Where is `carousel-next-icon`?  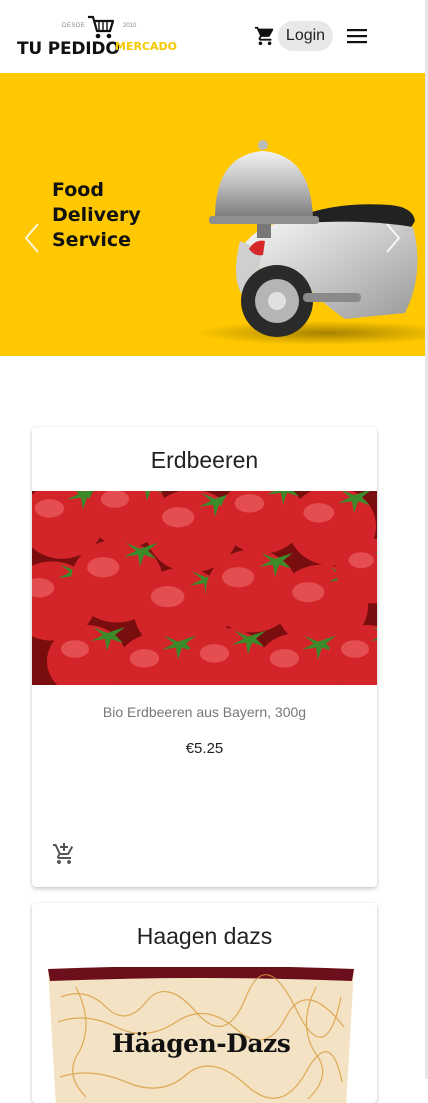
carousel-next-icon is located at coordinates (393, 238).